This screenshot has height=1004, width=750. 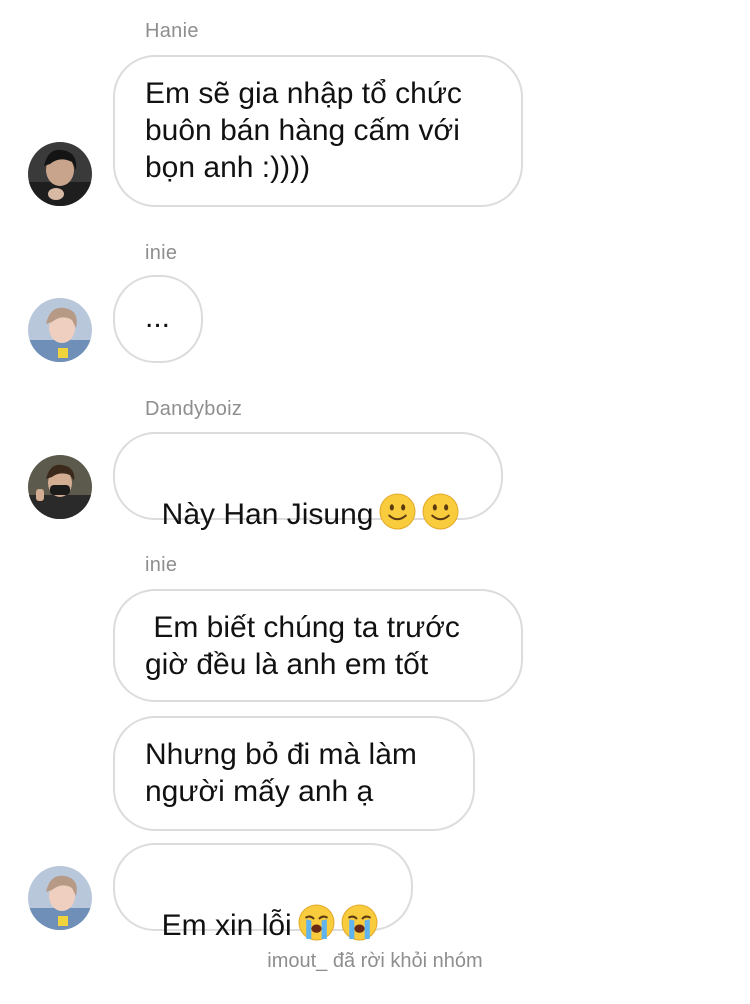 I want to click on message-text: Này Han Jisung, so click(x=267, y=514).